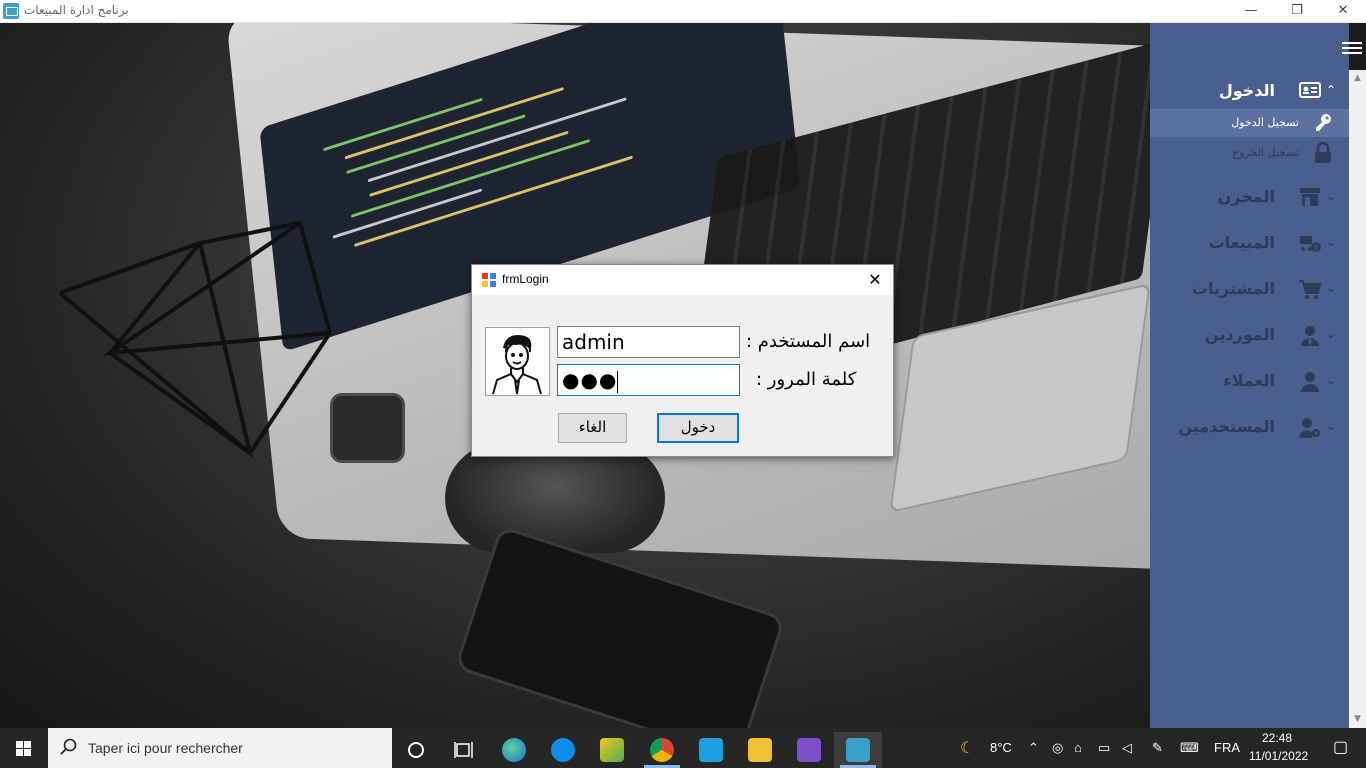 This screenshot has height=768, width=1366. I want to click on taskbar-app-sales, so click(858, 750).